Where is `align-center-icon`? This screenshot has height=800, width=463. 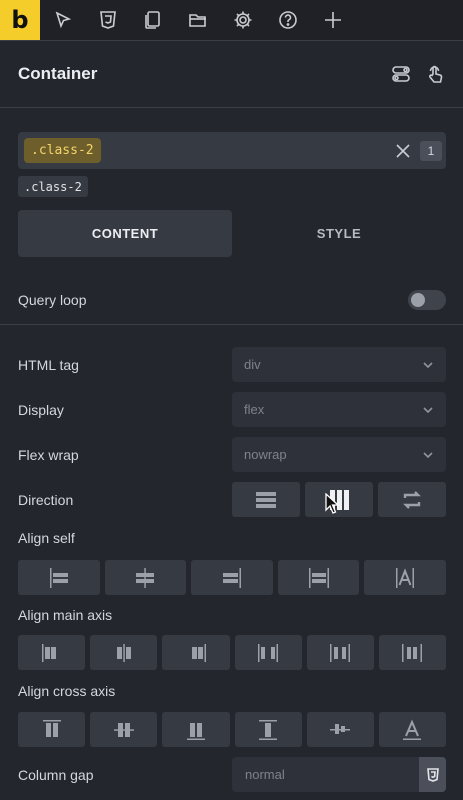
align-center-icon is located at coordinates (145, 577).